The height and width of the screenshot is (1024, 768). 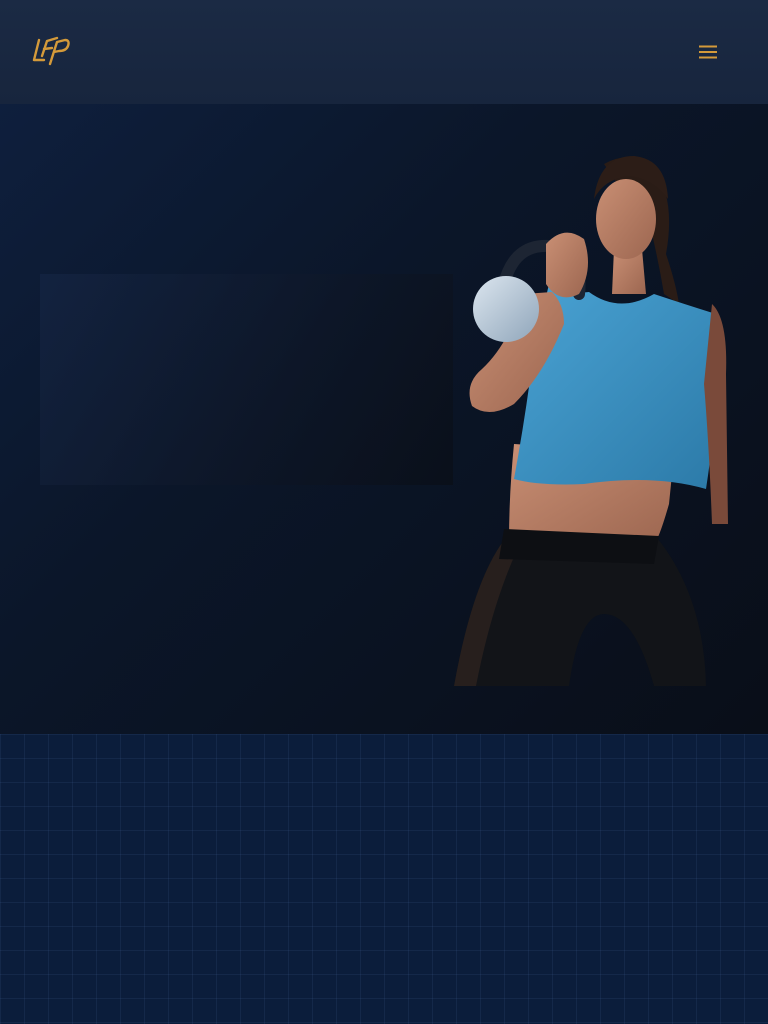 I want to click on menu-button, so click(x=708, y=52).